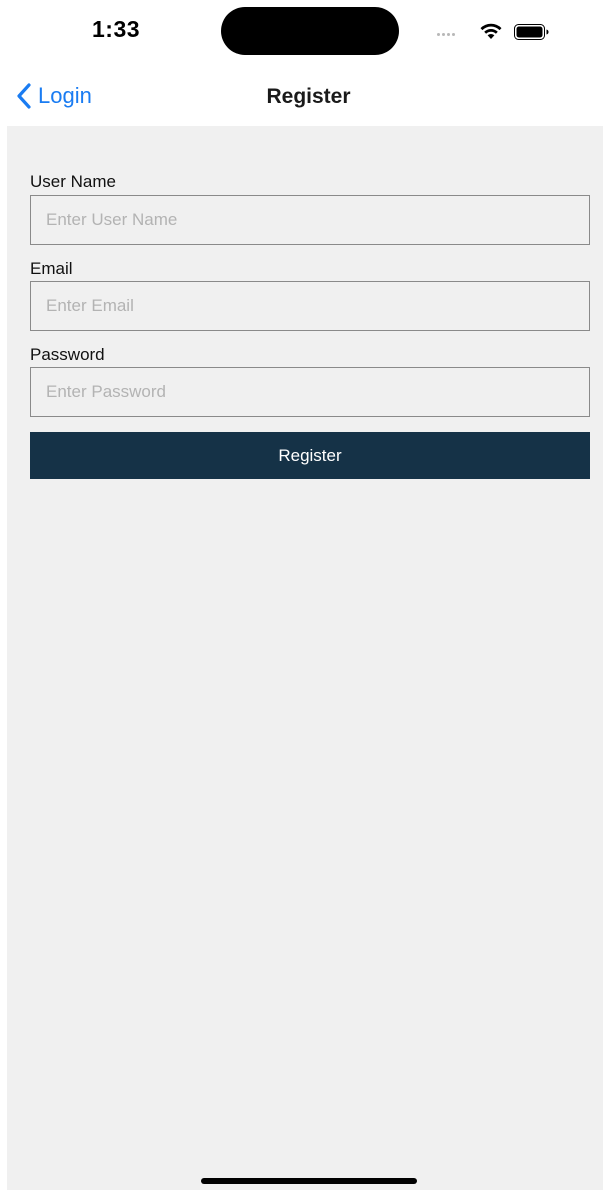 The width and height of the screenshot is (603, 1190). Describe the element at coordinates (73, 181) in the screenshot. I see `username-label: User Name` at that location.